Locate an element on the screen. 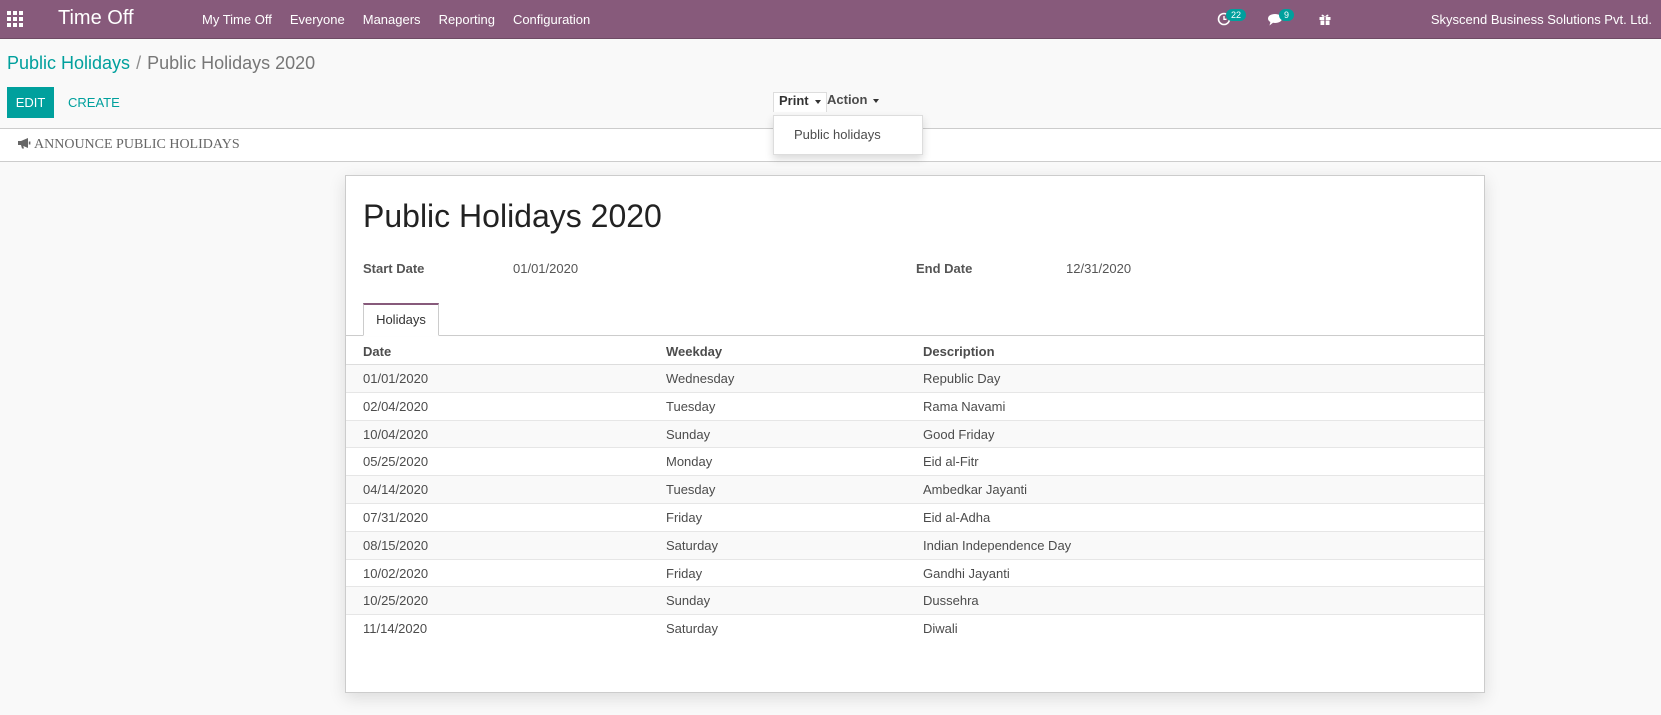 This screenshot has width=1661, height=715. table-row: 07/31/2020 Friday Eid al-Adha is located at coordinates (915, 518).